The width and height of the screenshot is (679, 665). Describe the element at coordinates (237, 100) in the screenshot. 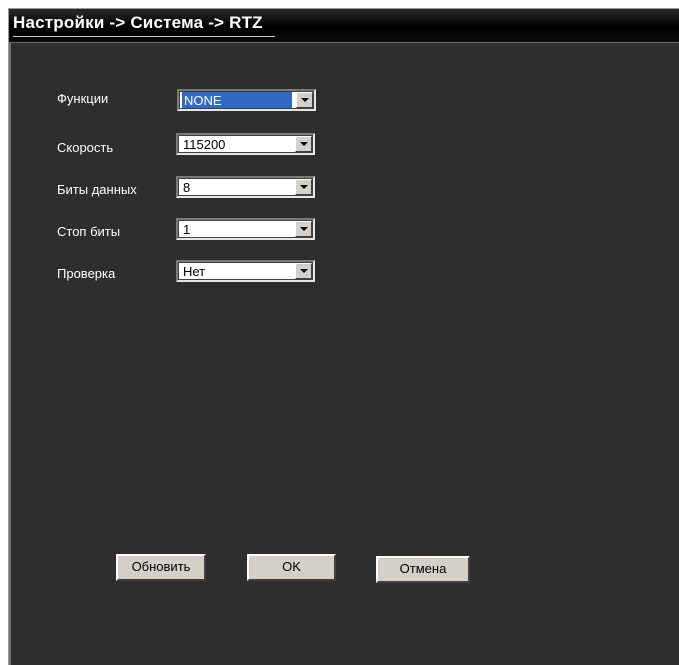

I see `functions-value: NONE` at that location.